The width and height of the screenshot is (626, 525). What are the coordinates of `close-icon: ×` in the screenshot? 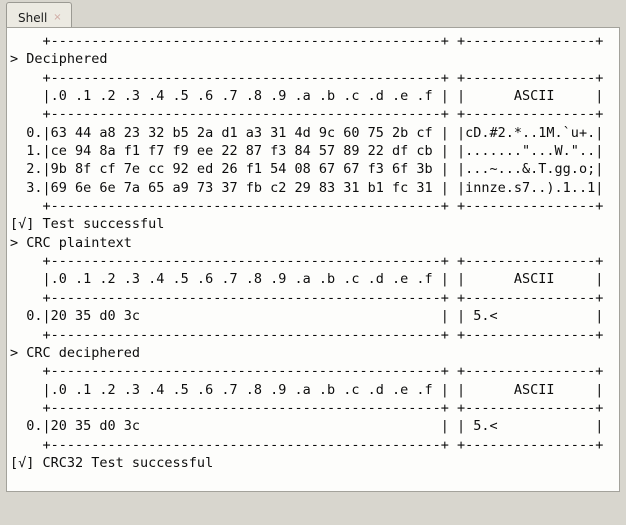 It's located at (57, 17).